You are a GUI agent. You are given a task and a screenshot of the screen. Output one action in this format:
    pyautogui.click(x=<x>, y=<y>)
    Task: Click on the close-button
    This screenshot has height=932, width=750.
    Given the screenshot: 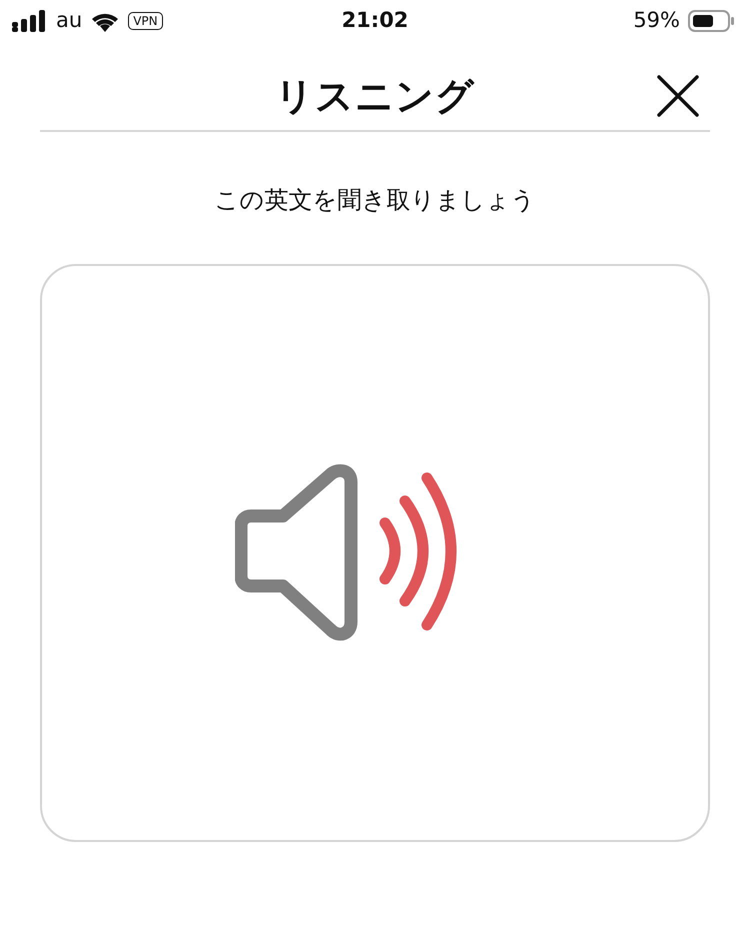 What is the action you would take?
    pyautogui.click(x=678, y=96)
    